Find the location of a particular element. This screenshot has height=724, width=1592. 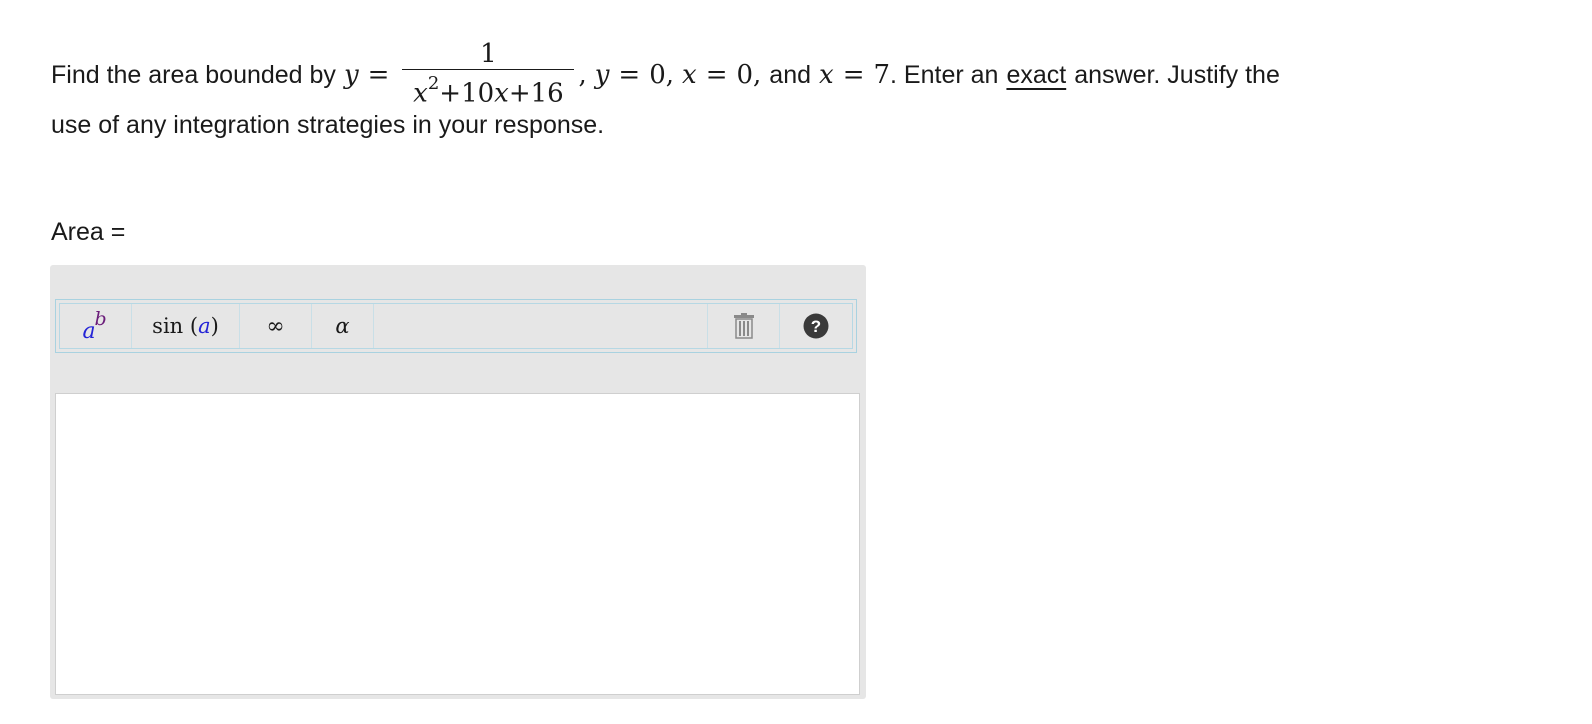

help-icon: ? is located at coordinates (816, 326).